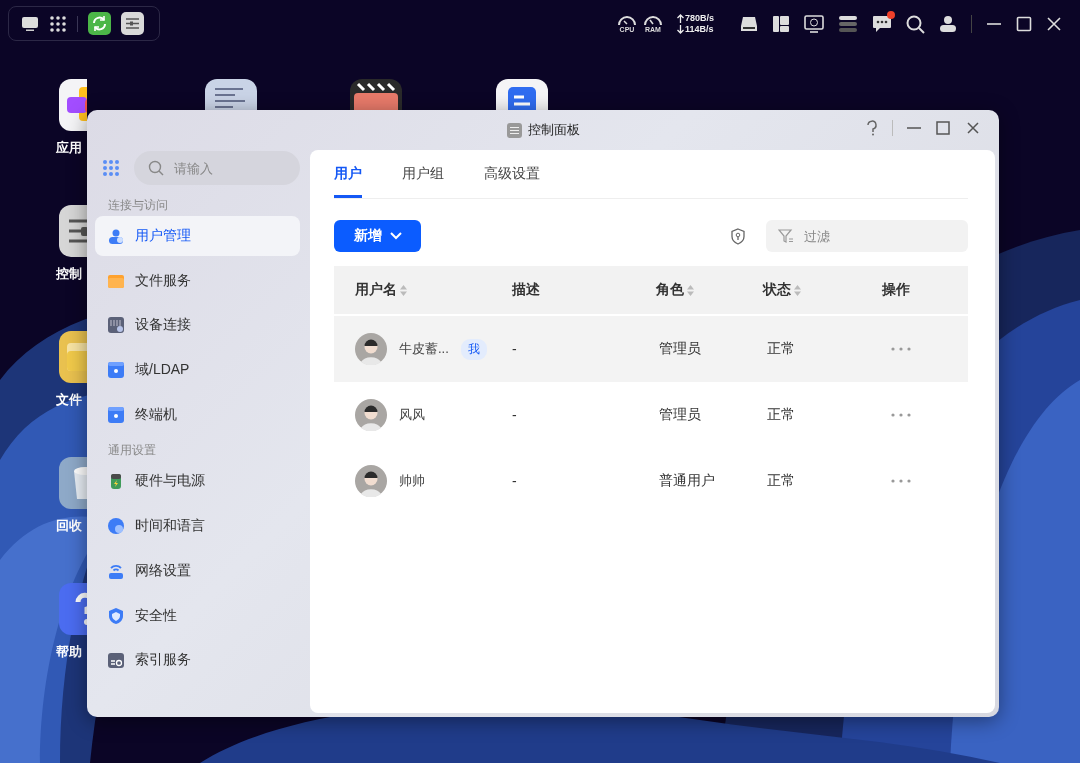  I want to click on search-field: 请输入, so click(230, 168).